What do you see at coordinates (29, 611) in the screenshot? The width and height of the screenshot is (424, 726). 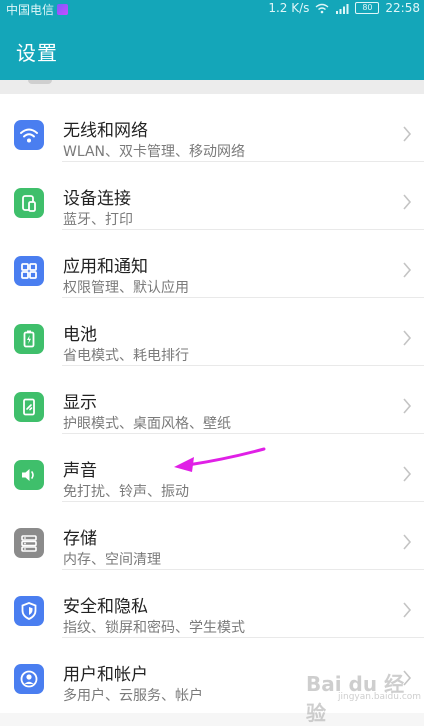 I see `shield-icon` at bounding box center [29, 611].